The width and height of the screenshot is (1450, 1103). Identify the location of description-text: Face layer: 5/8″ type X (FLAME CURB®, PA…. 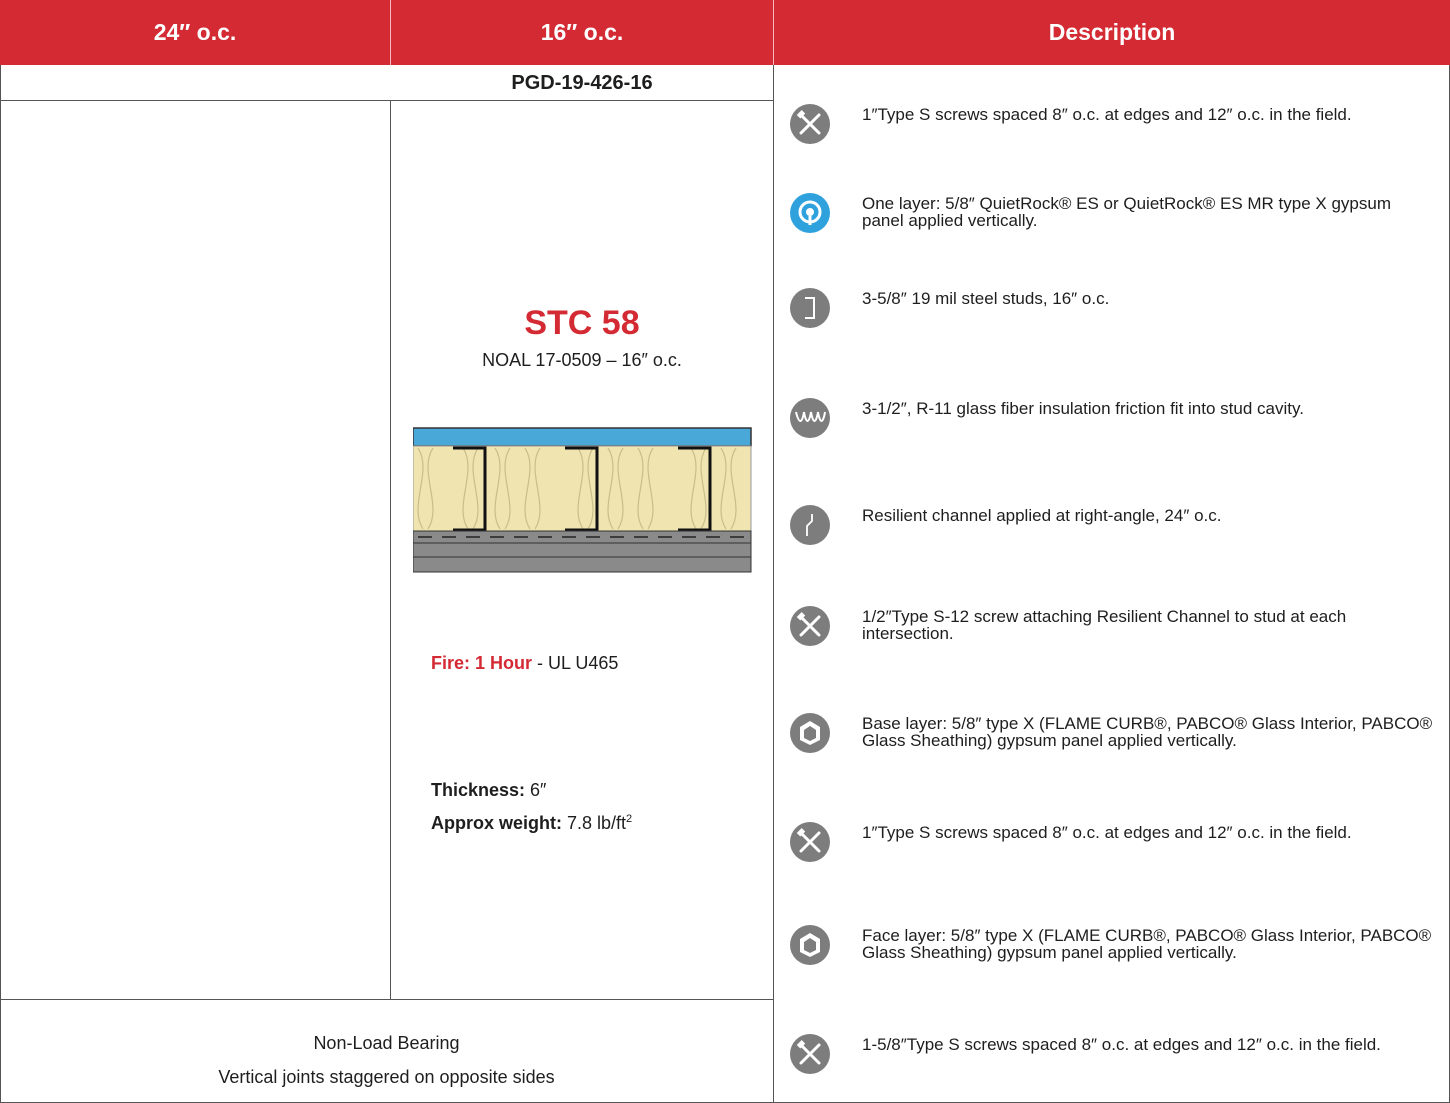
(1147, 944).